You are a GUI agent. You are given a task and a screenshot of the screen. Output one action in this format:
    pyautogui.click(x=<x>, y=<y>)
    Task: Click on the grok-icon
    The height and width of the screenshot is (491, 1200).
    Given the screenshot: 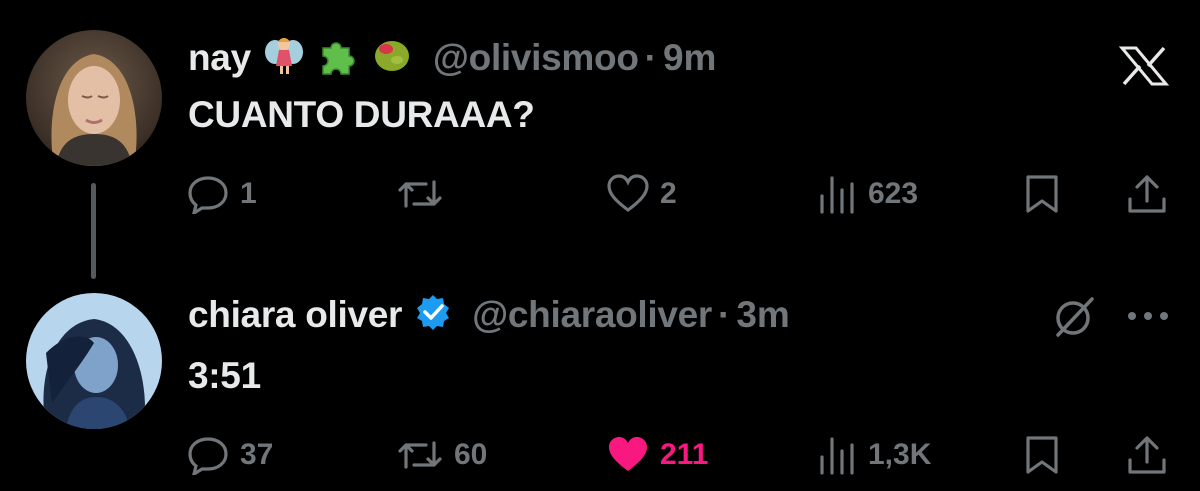 What is the action you would take?
    pyautogui.click(x=1074, y=319)
    